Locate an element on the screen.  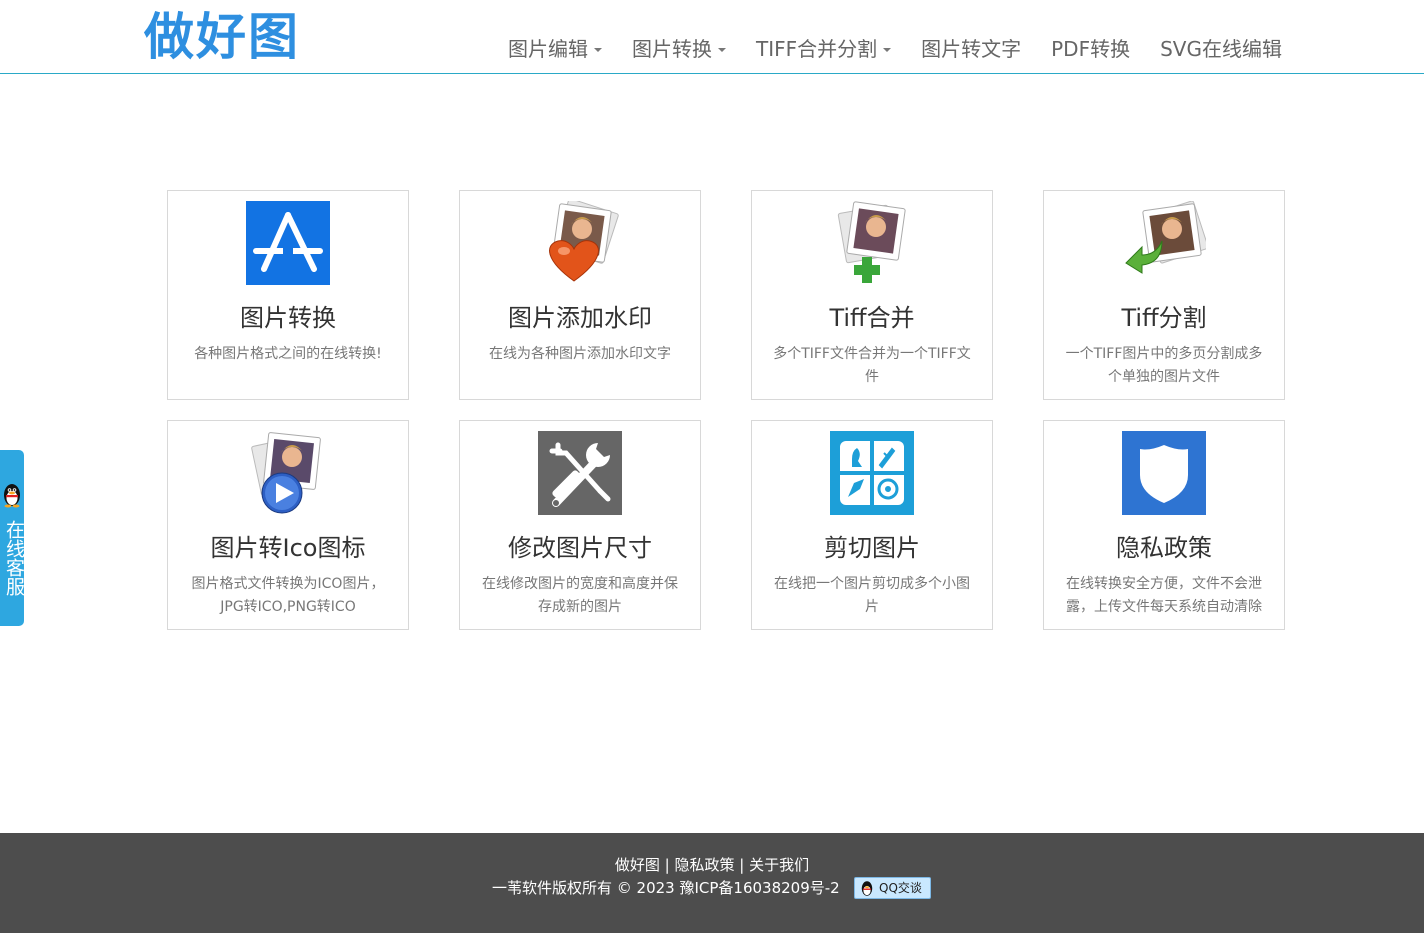
site-logo: 做好图 is located at coordinates (222, 37).